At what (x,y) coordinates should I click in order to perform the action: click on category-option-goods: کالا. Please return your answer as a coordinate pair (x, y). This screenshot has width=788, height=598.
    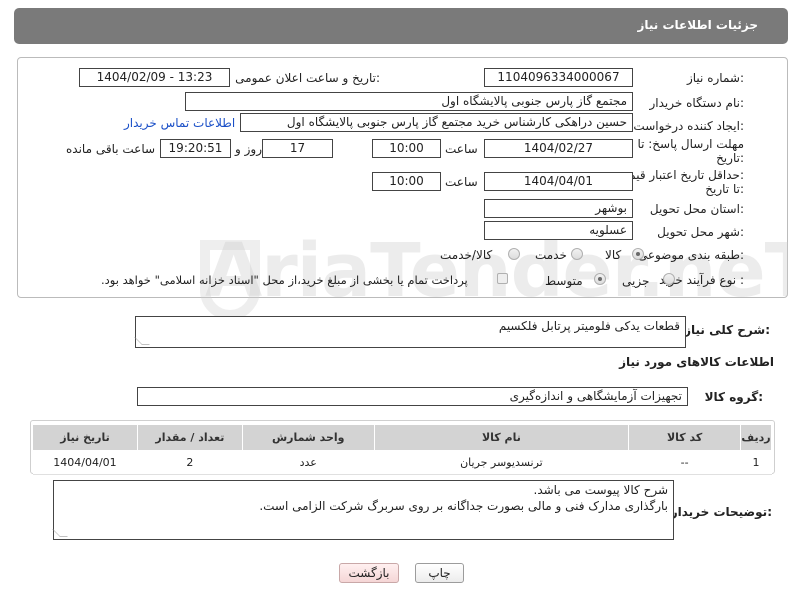
    Looking at the image, I should click on (613, 255).